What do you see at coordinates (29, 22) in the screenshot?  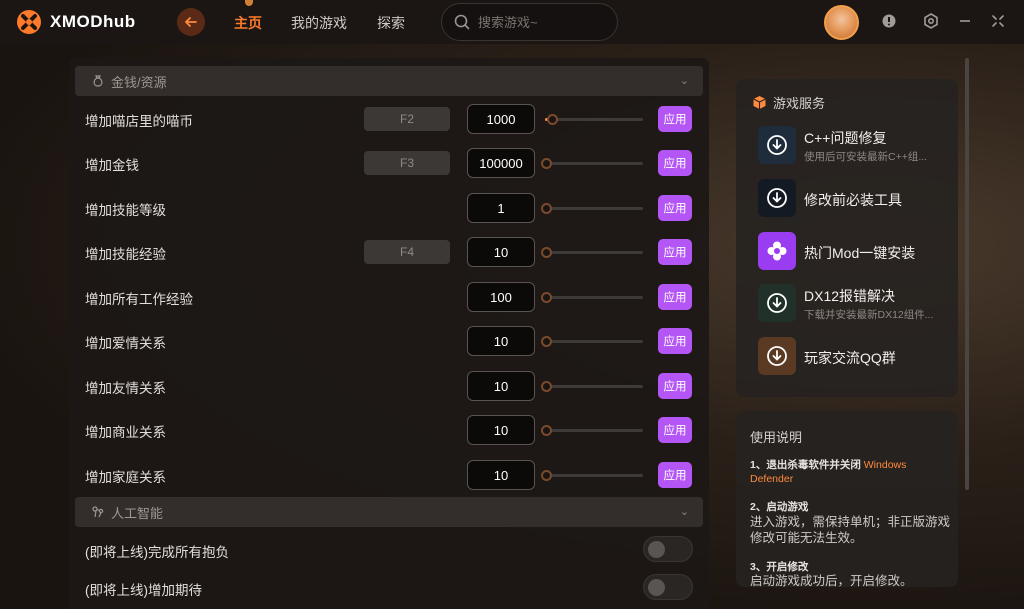 I see `logo-icon` at bounding box center [29, 22].